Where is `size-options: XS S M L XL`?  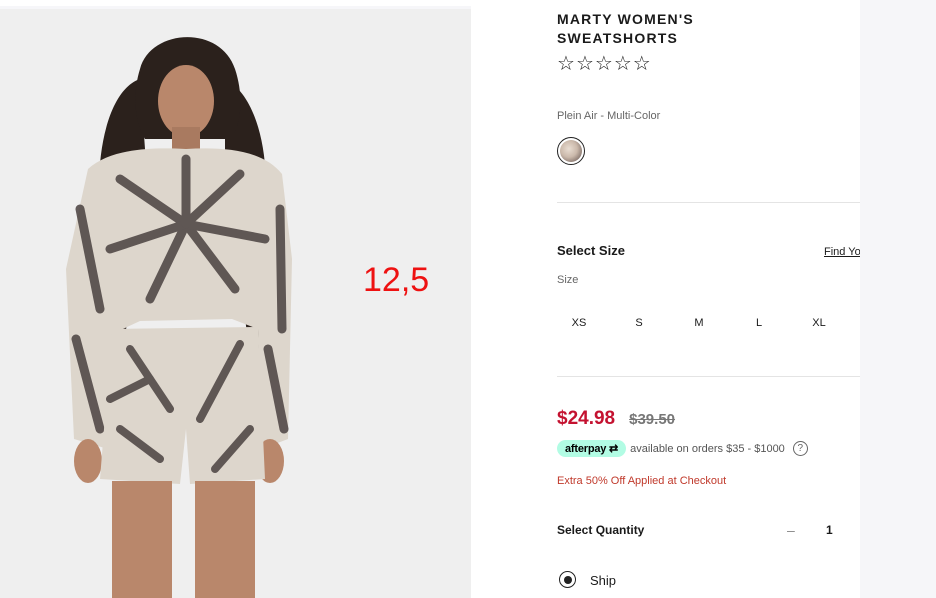 size-options: XS S M L XL is located at coordinates (699, 323).